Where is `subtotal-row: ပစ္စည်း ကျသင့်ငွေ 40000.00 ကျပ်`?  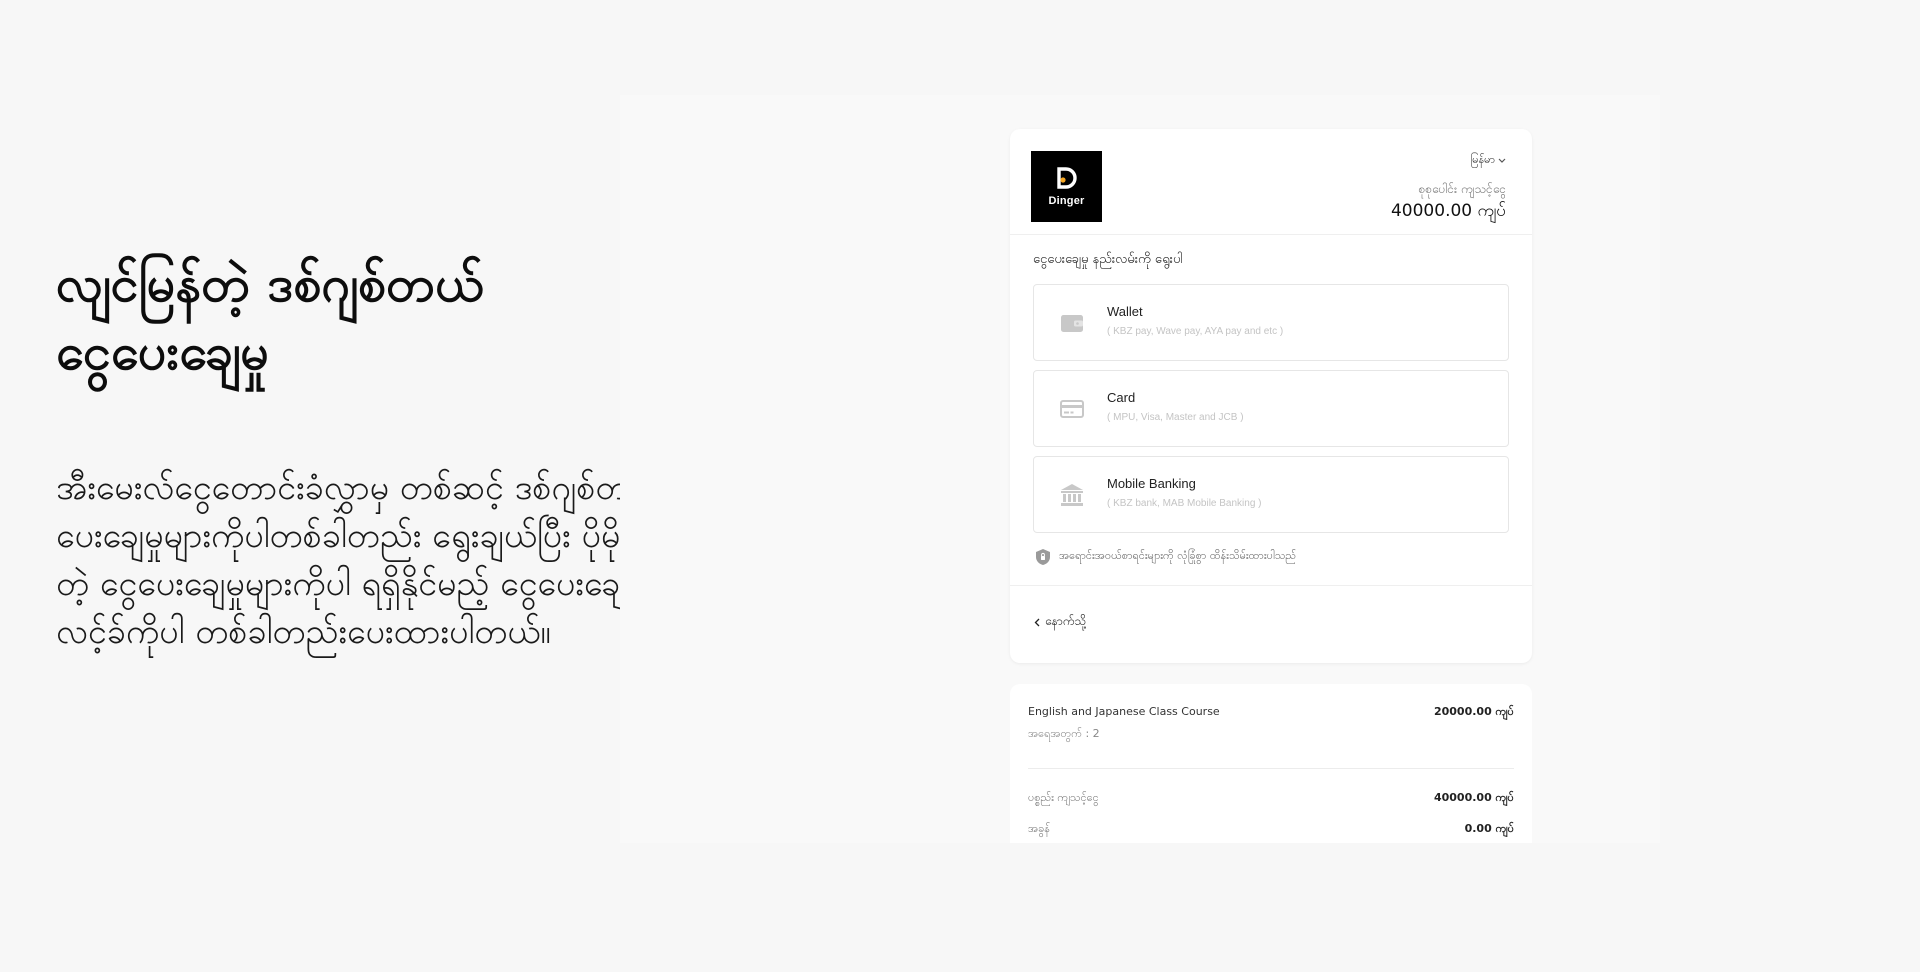 subtotal-row: ပစ္စည်း ကျသင့်ငွေ 40000.00 ကျပ် is located at coordinates (1271, 799).